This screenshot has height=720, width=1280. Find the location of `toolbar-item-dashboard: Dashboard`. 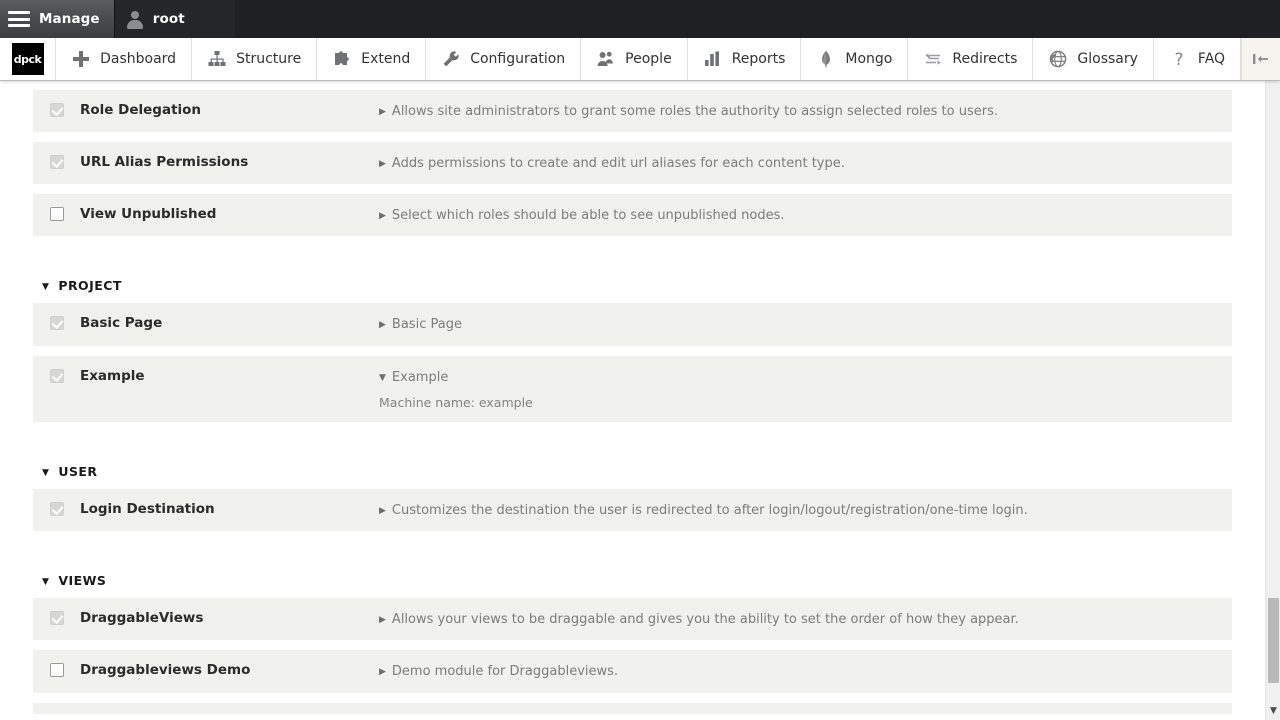

toolbar-item-dashboard: Dashboard is located at coordinates (124, 59).